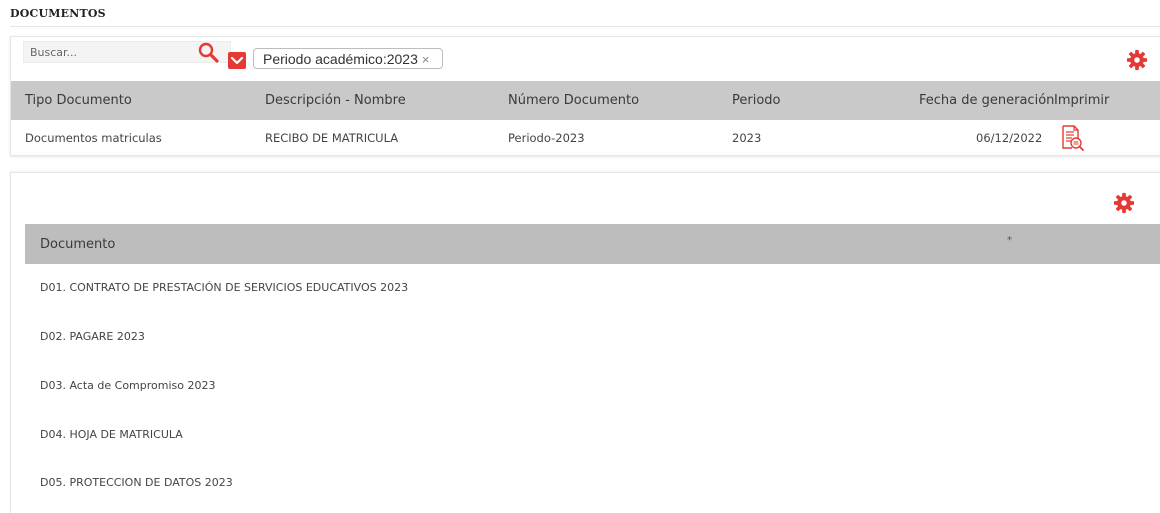 Image resolution: width=1160 pixels, height=513 pixels. I want to click on page-title: DOCUMENTOS, so click(58, 13).